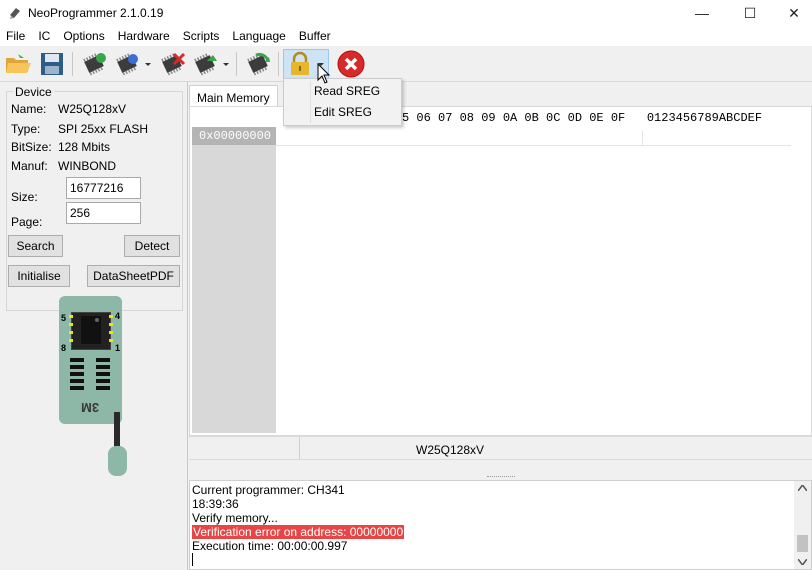  I want to click on manuf-value: WINBOND, so click(87, 166).